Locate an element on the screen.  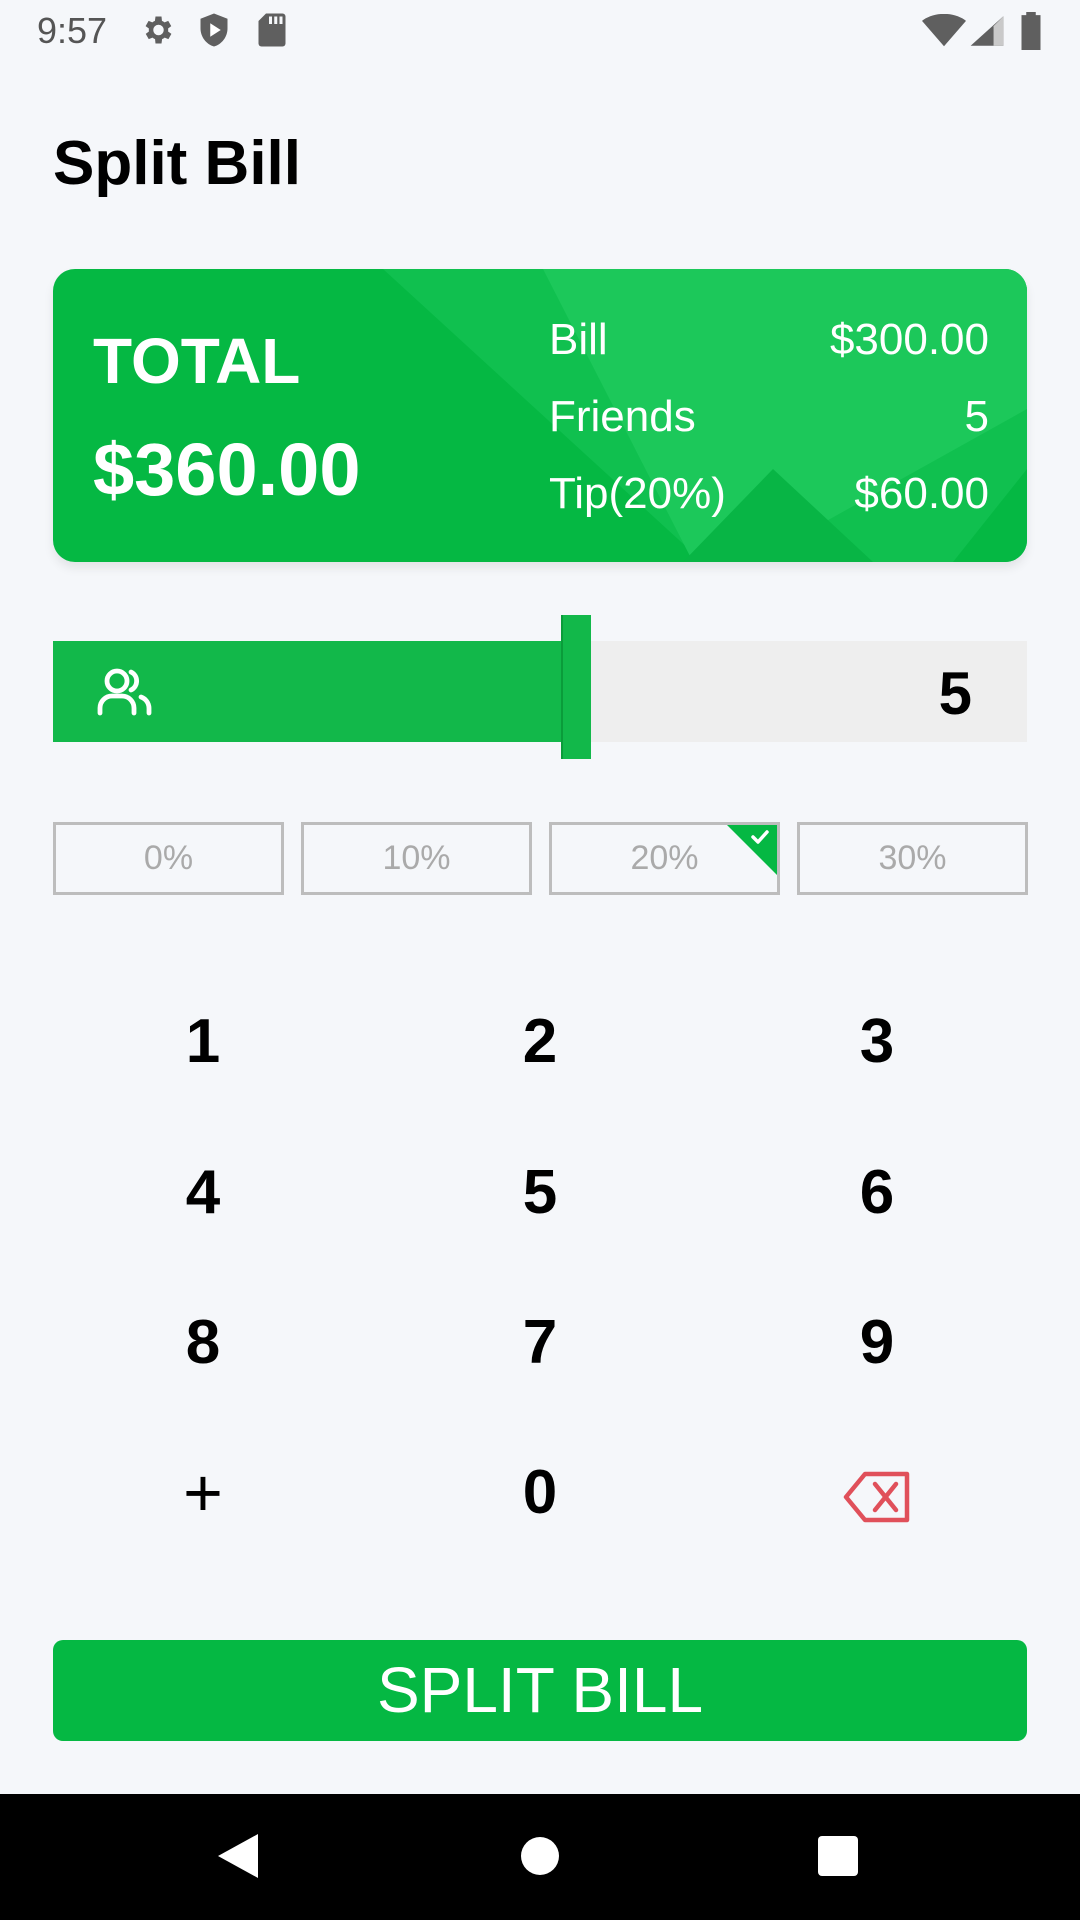
friends-value: 5 is located at coordinates (976, 416).